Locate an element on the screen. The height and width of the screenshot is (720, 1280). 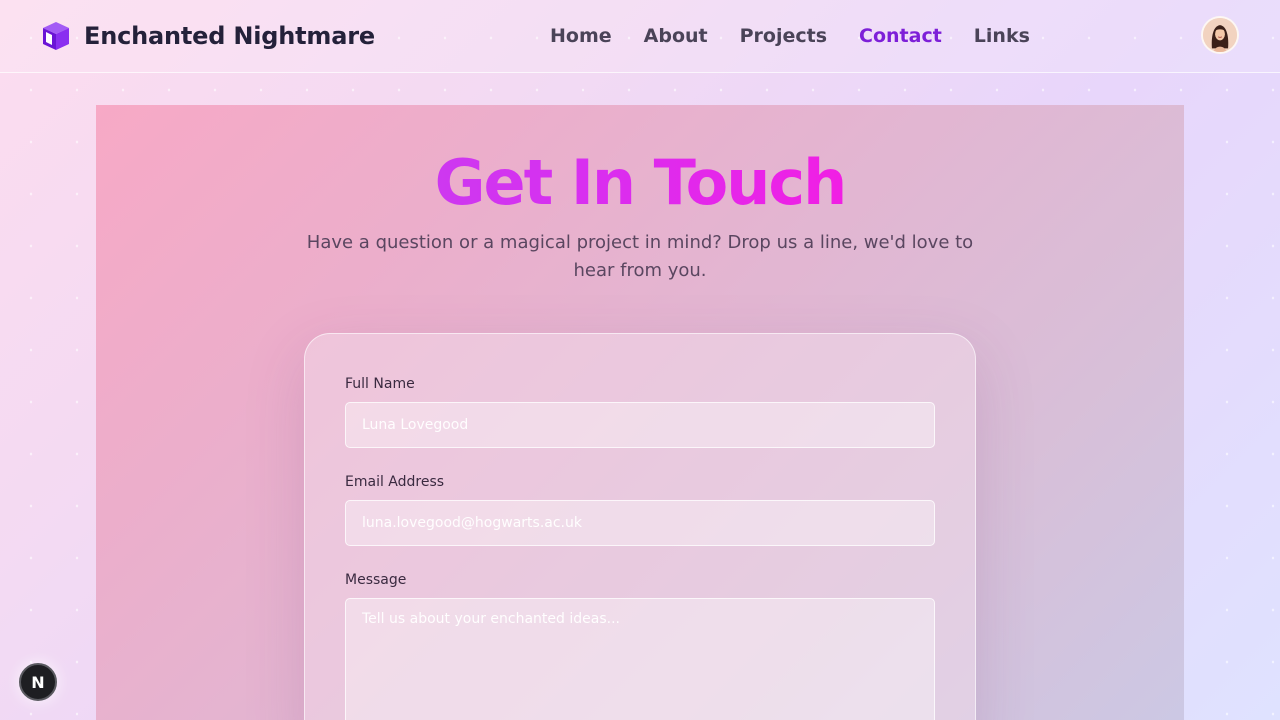
full-name-label: Full Name is located at coordinates (380, 384).